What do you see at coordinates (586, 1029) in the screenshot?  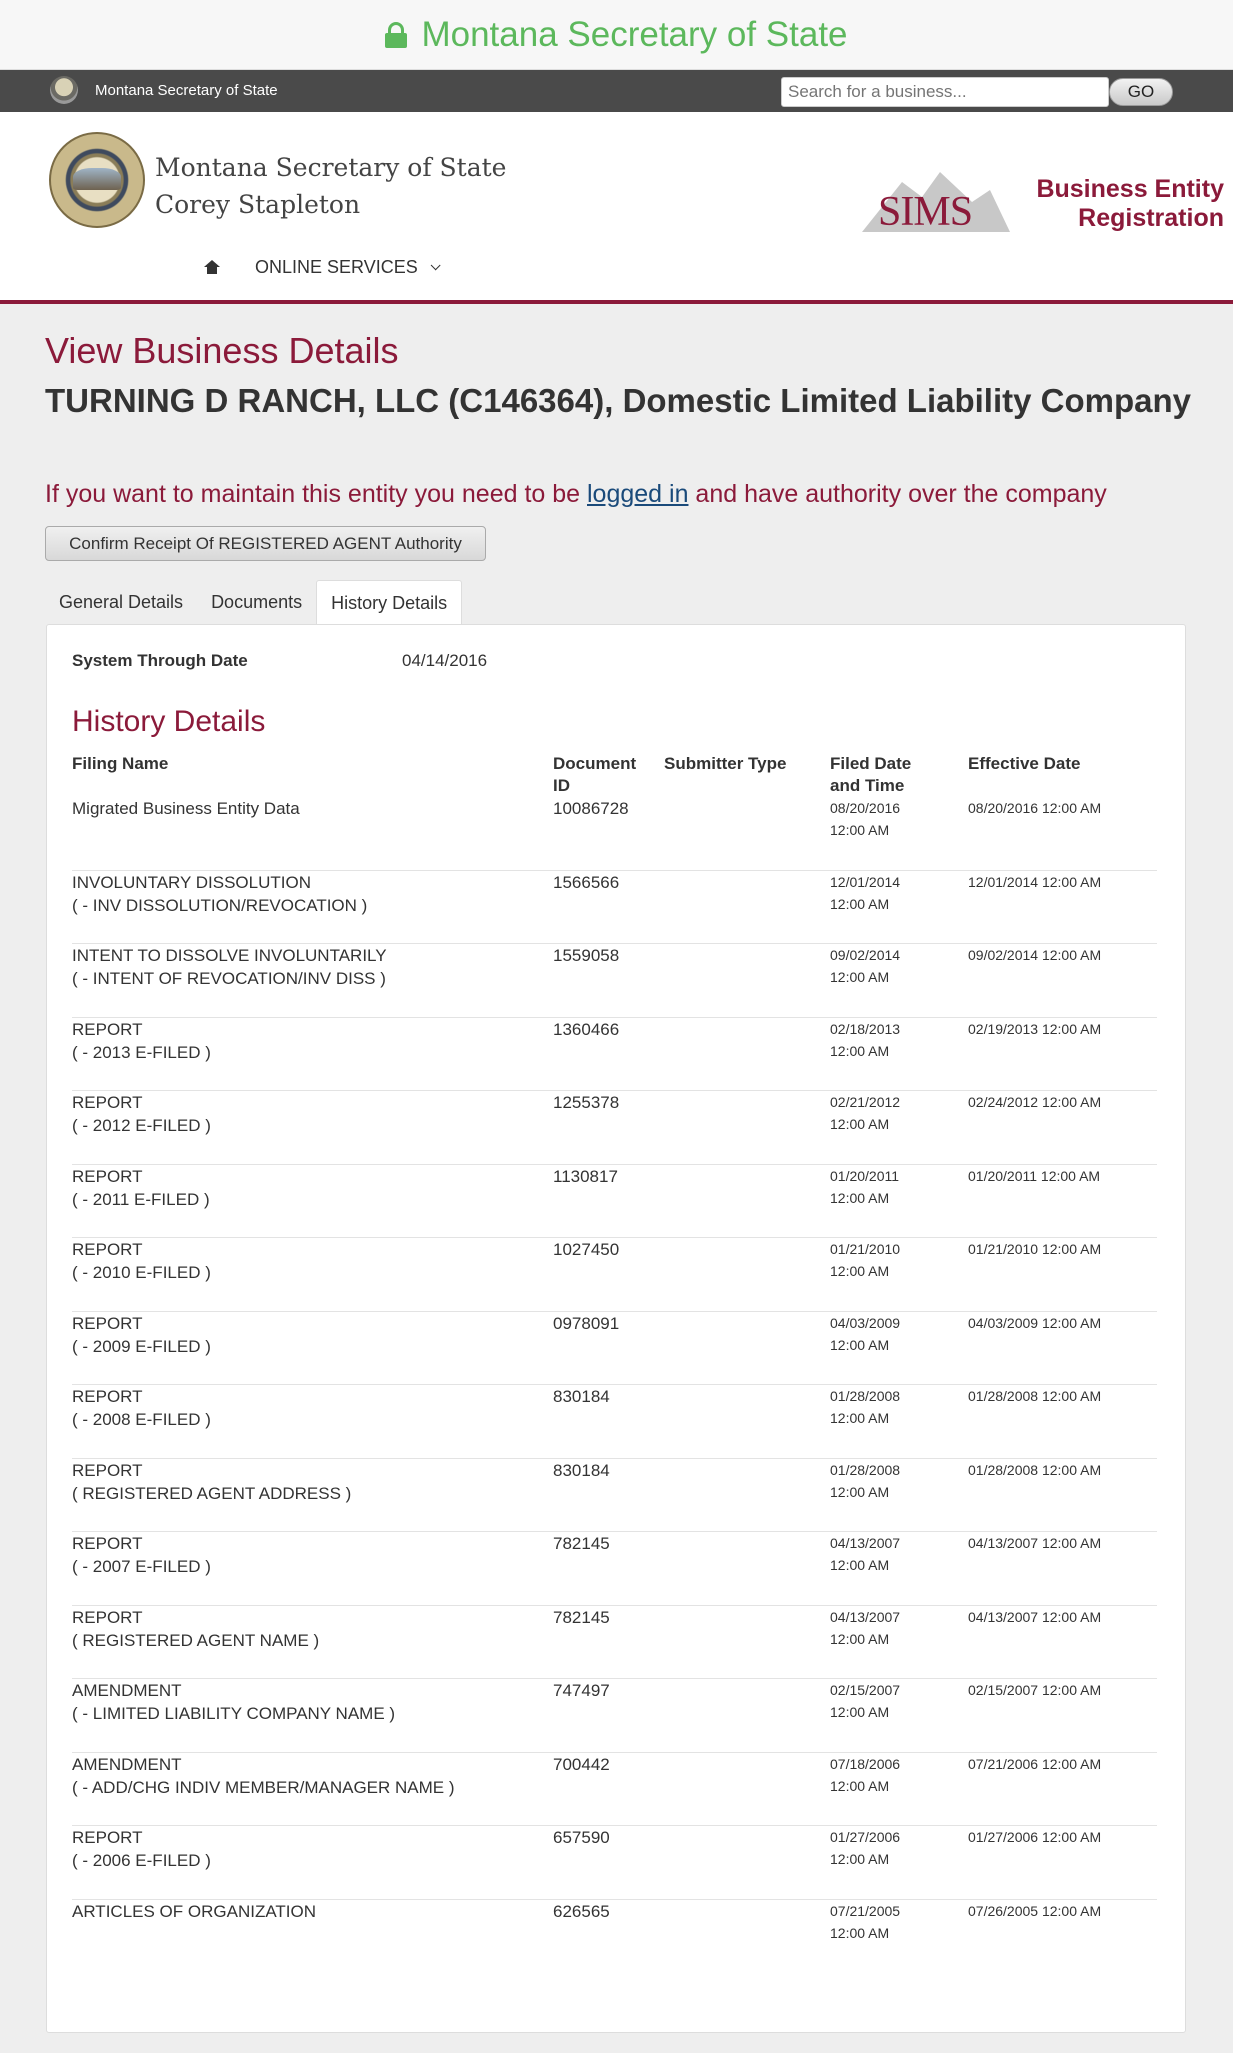 I see `document-id: 1360466` at bounding box center [586, 1029].